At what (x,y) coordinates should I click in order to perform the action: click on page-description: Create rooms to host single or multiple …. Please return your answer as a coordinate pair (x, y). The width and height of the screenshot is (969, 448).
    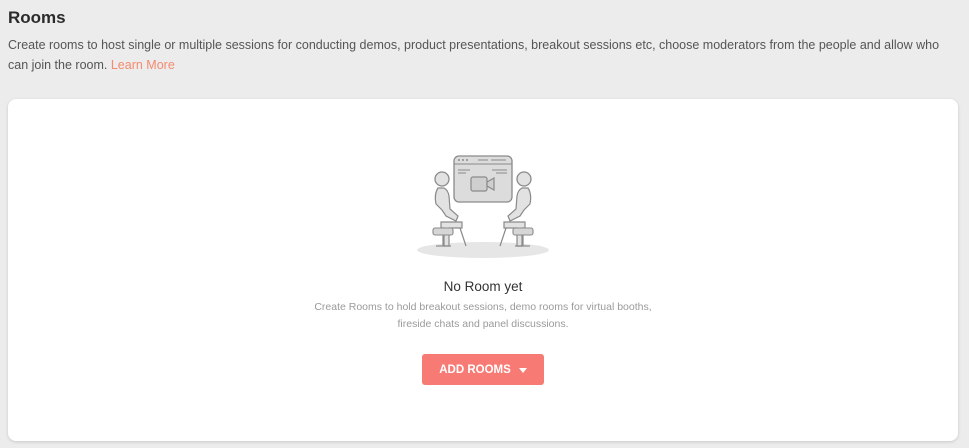
    Looking at the image, I should click on (483, 55).